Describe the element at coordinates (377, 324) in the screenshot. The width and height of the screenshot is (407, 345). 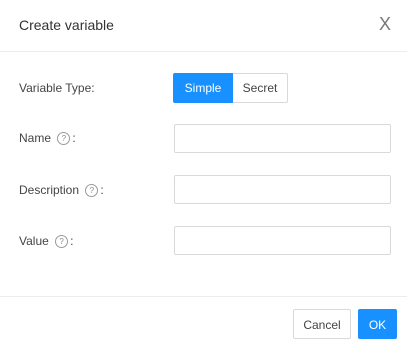
I see `ok-button: OK` at that location.